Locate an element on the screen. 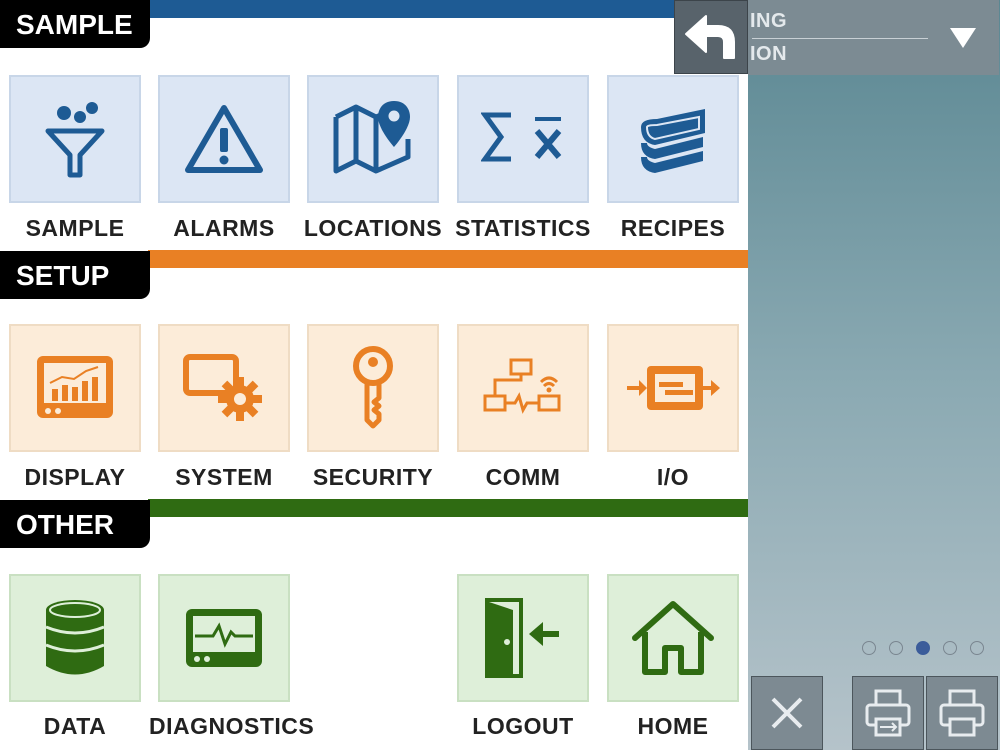 This screenshot has height=750, width=1000. home-icon is located at coordinates (673, 638).